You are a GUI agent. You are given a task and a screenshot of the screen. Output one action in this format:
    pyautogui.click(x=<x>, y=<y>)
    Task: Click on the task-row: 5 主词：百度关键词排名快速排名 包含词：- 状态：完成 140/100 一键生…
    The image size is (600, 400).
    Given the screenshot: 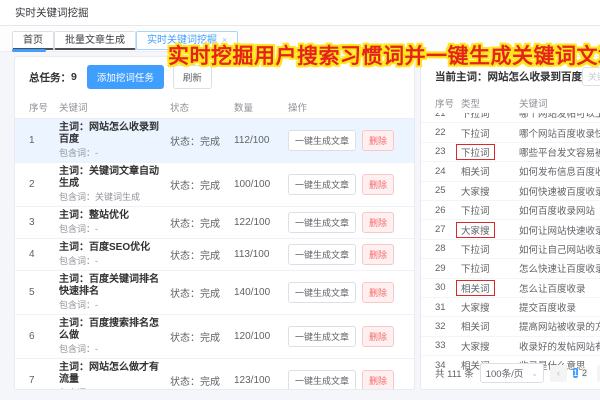 What is the action you would take?
    pyautogui.click(x=214, y=293)
    